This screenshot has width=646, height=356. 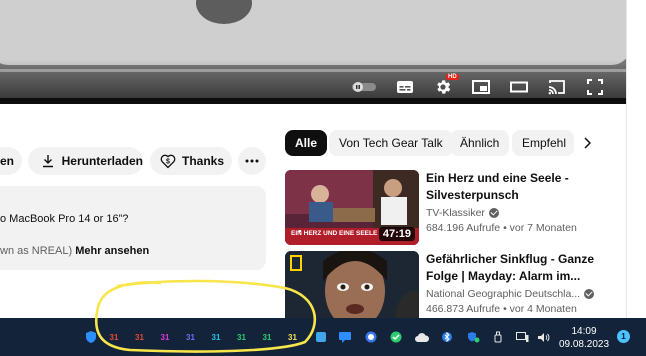 What do you see at coordinates (543, 143) in the screenshot?
I see `chip-recommended: Empfehl` at bounding box center [543, 143].